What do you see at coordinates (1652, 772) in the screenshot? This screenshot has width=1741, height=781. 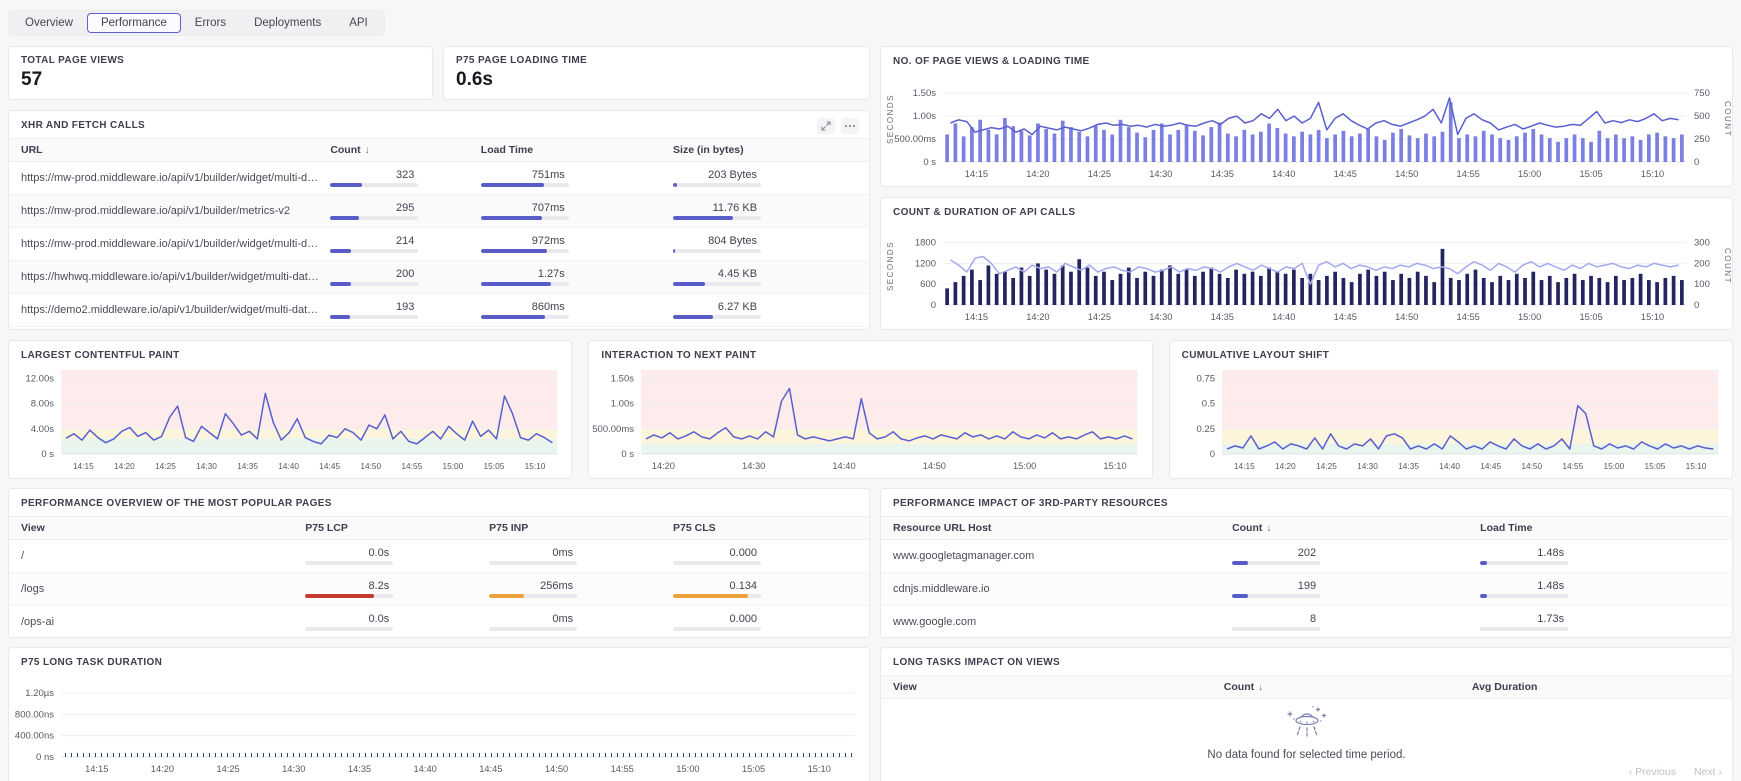 I see `previous-page-button: ‹ Previous` at bounding box center [1652, 772].